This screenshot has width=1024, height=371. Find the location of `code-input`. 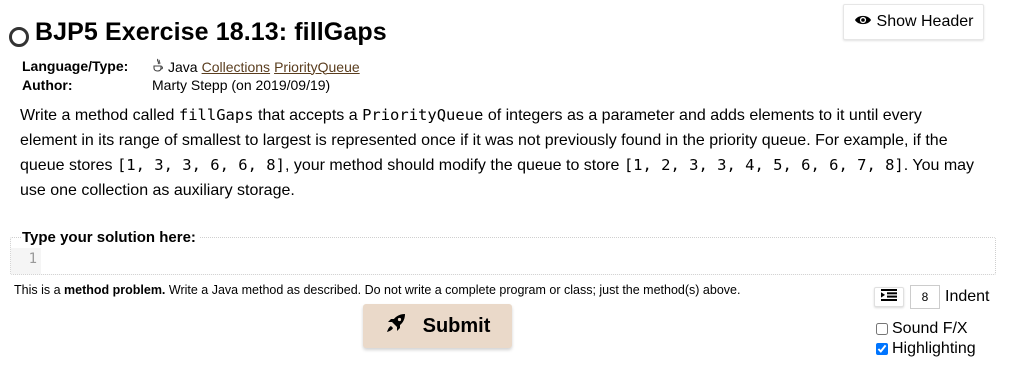

code-input is located at coordinates (518, 261).